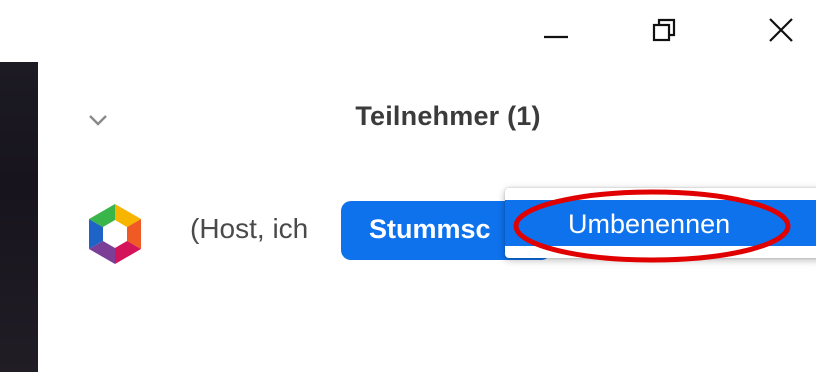 The image size is (816, 372). I want to click on participant-context-menu: Umbenennen, so click(660, 223).